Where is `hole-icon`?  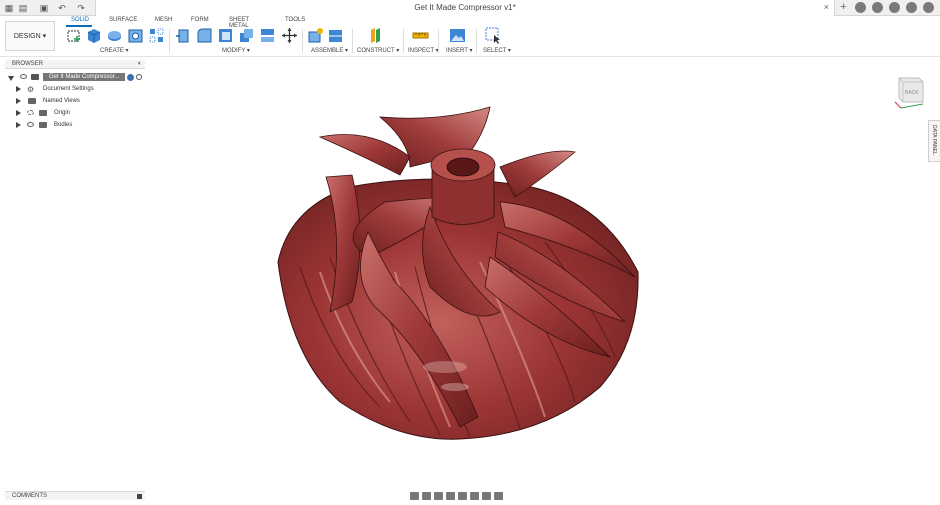 hole-icon is located at coordinates (135, 35).